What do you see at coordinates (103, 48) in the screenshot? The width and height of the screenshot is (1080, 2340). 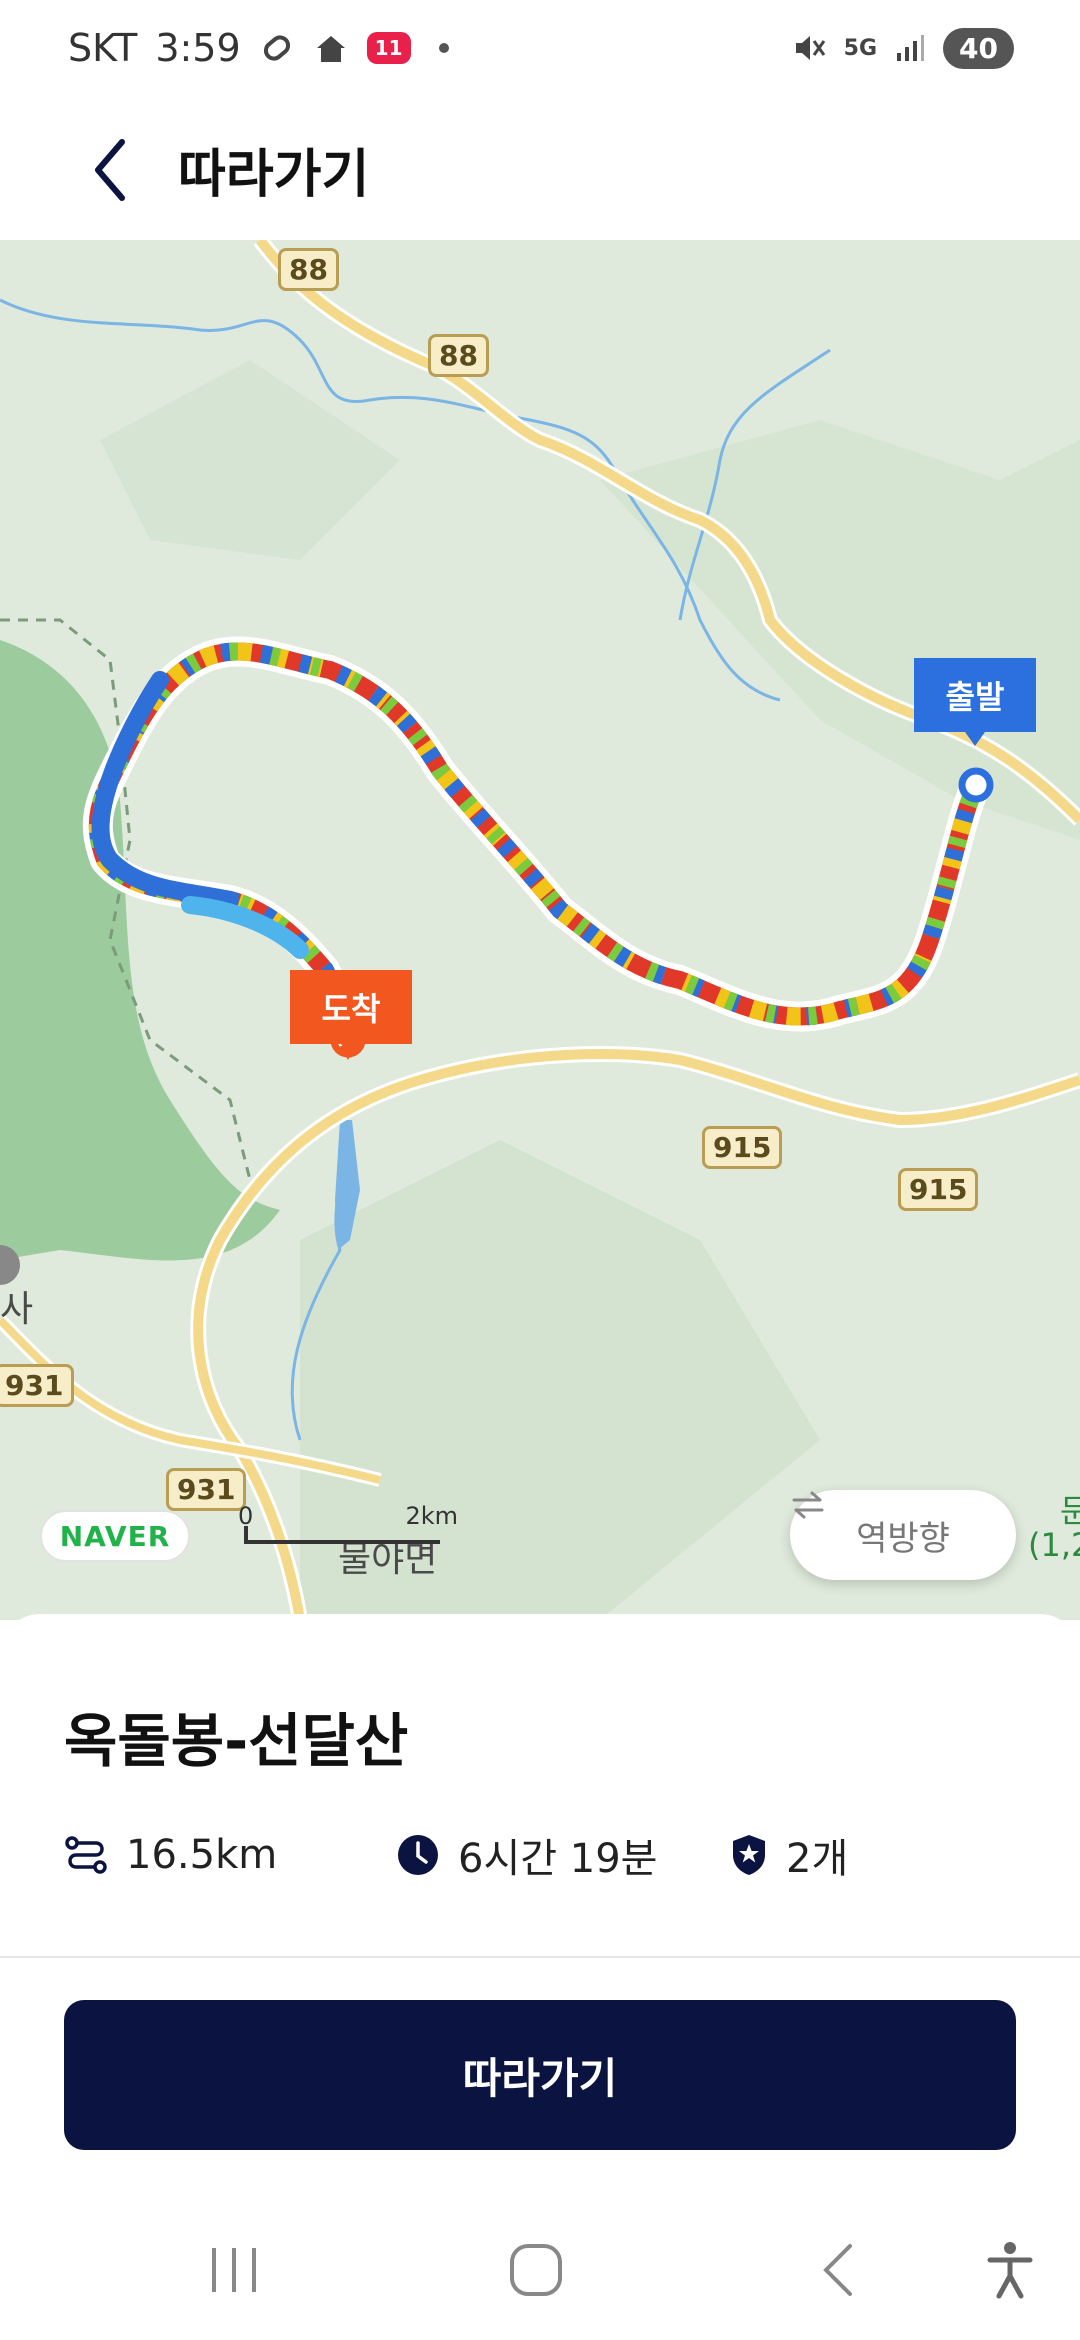 I see `carrier: SKT` at bounding box center [103, 48].